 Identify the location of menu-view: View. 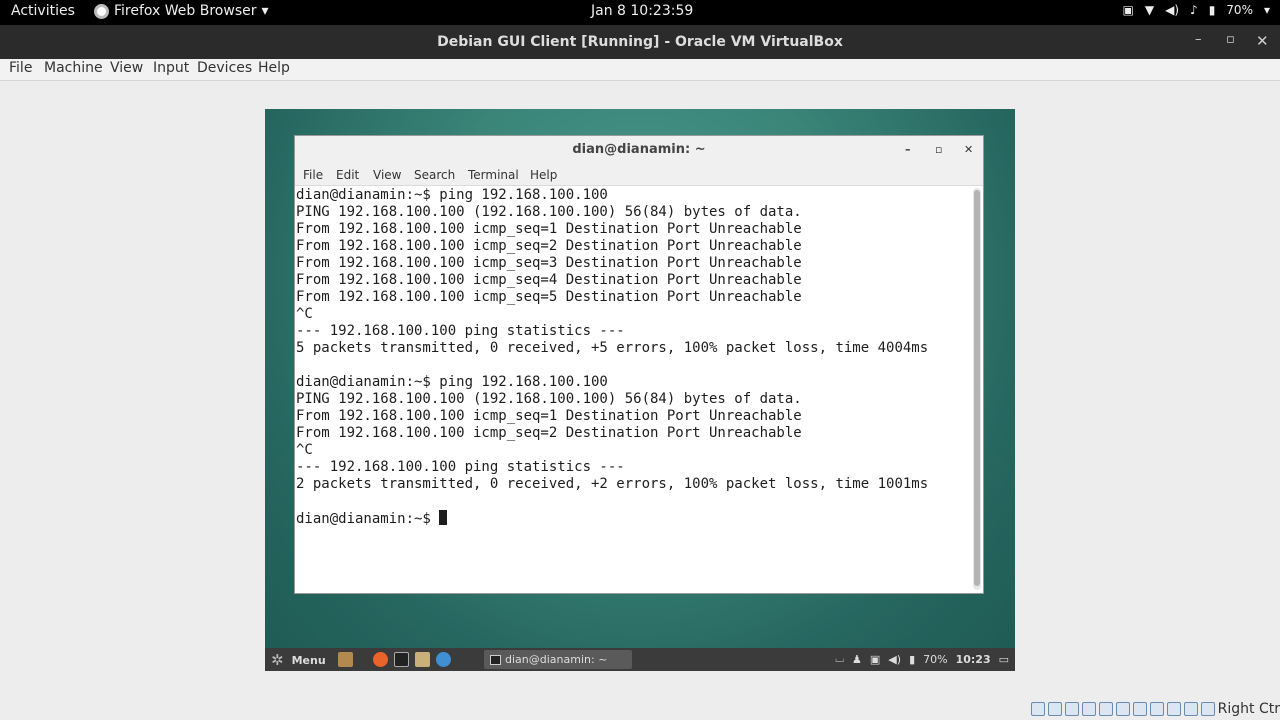
(126, 68).